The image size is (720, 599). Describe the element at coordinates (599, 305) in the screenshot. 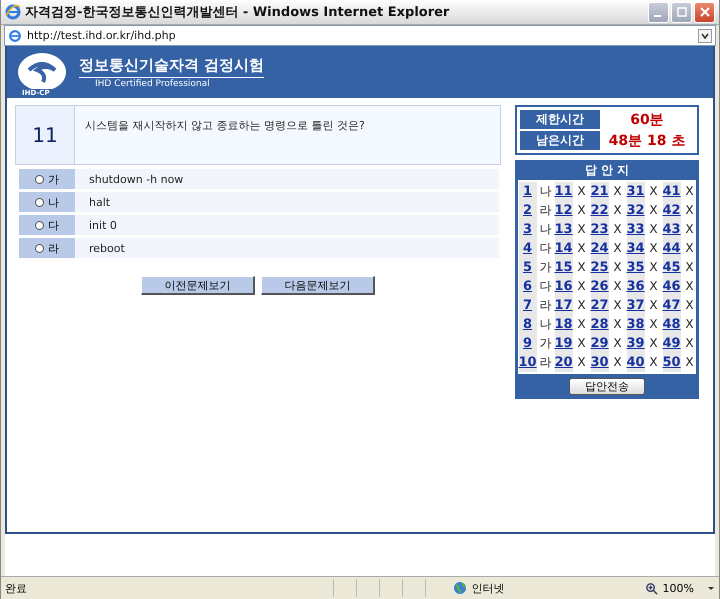

I see `question-link: 27` at that location.